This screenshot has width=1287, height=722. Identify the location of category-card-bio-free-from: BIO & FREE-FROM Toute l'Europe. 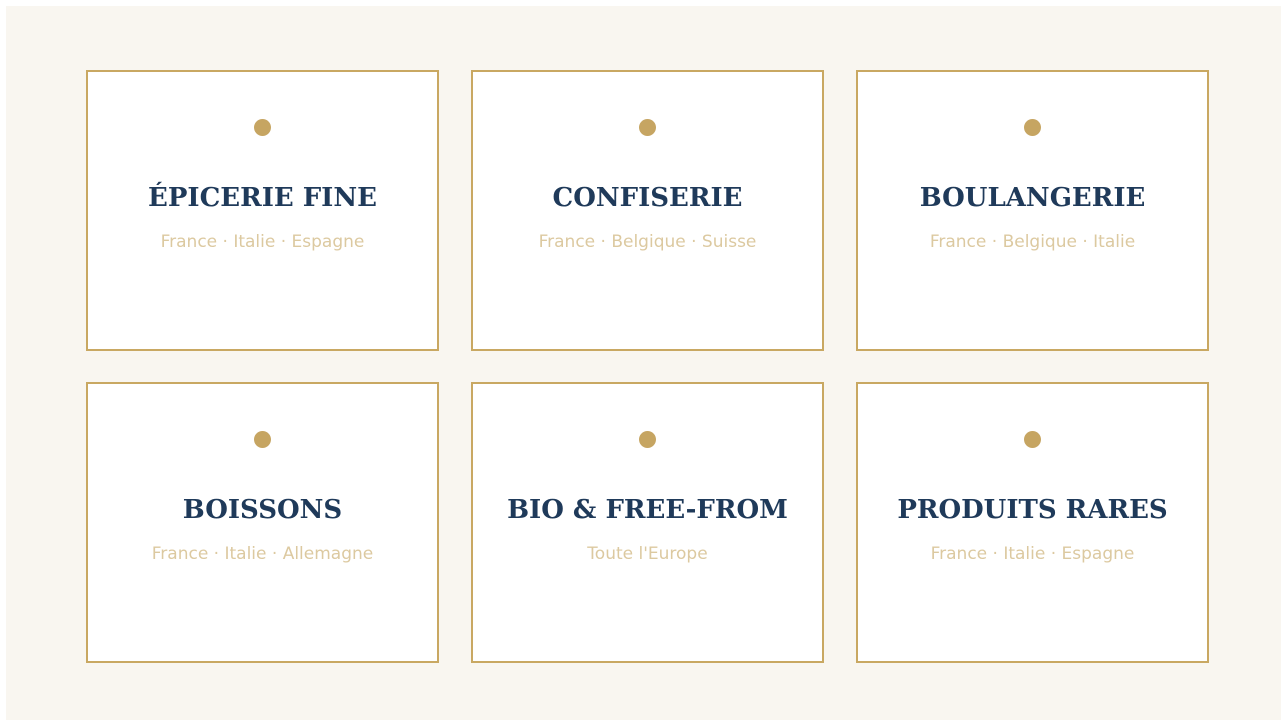
(647, 522).